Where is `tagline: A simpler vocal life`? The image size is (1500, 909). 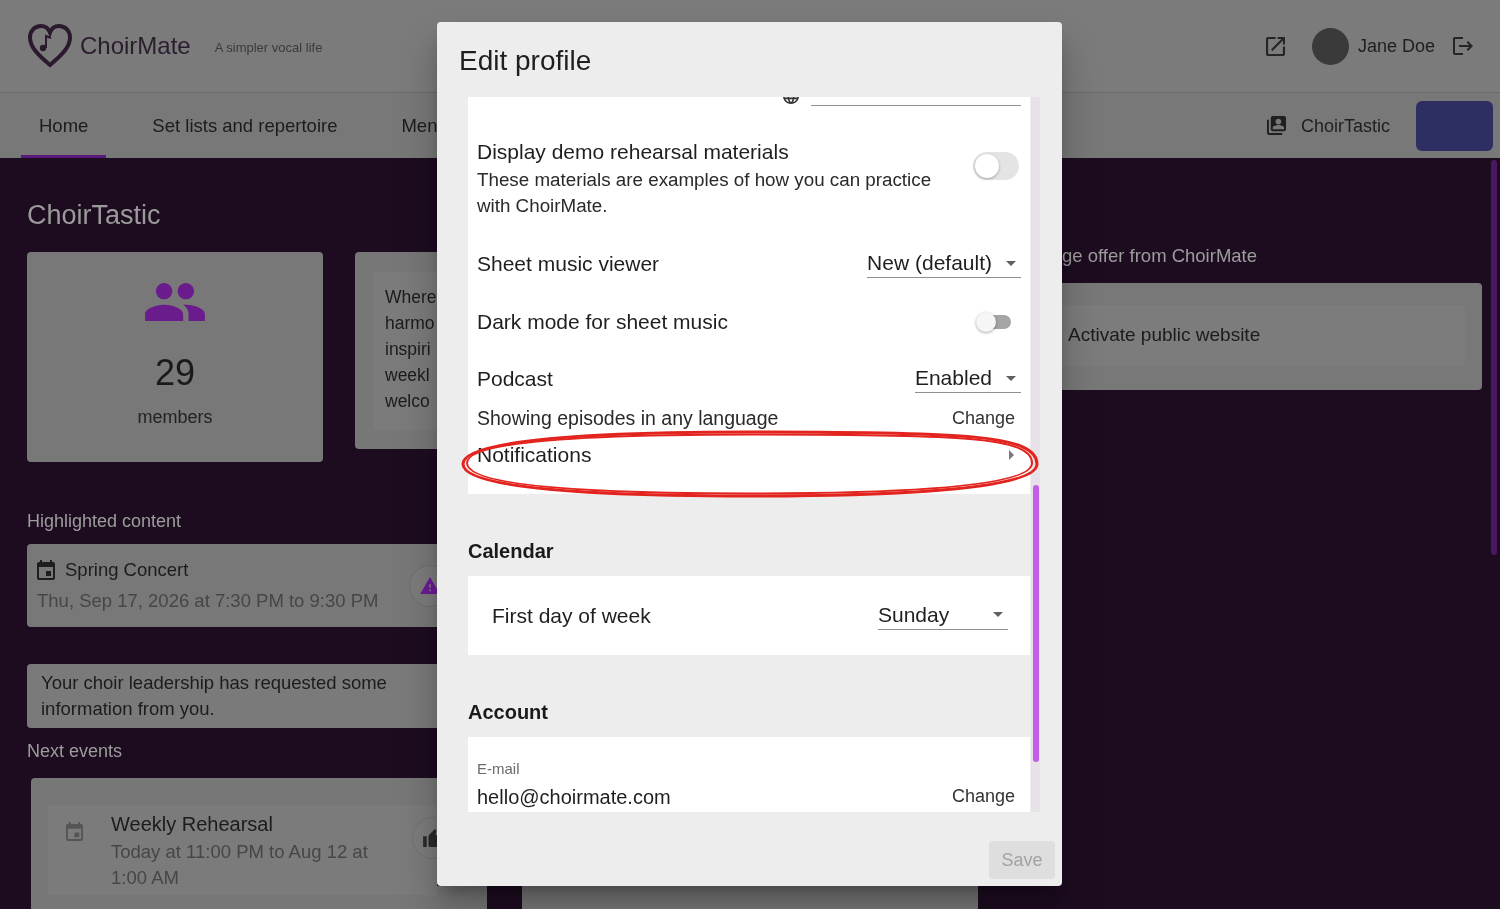 tagline: A simpler vocal life is located at coordinates (268, 47).